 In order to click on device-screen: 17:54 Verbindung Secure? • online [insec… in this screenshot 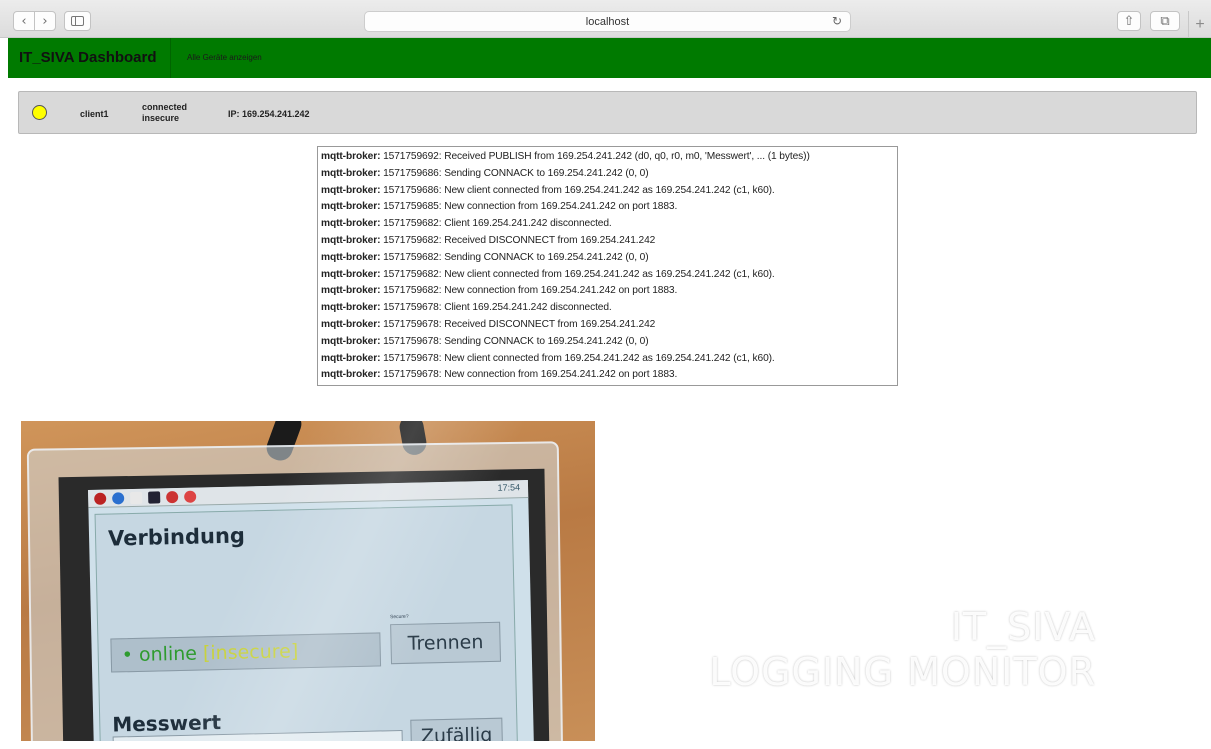, I will do `click(311, 610)`.